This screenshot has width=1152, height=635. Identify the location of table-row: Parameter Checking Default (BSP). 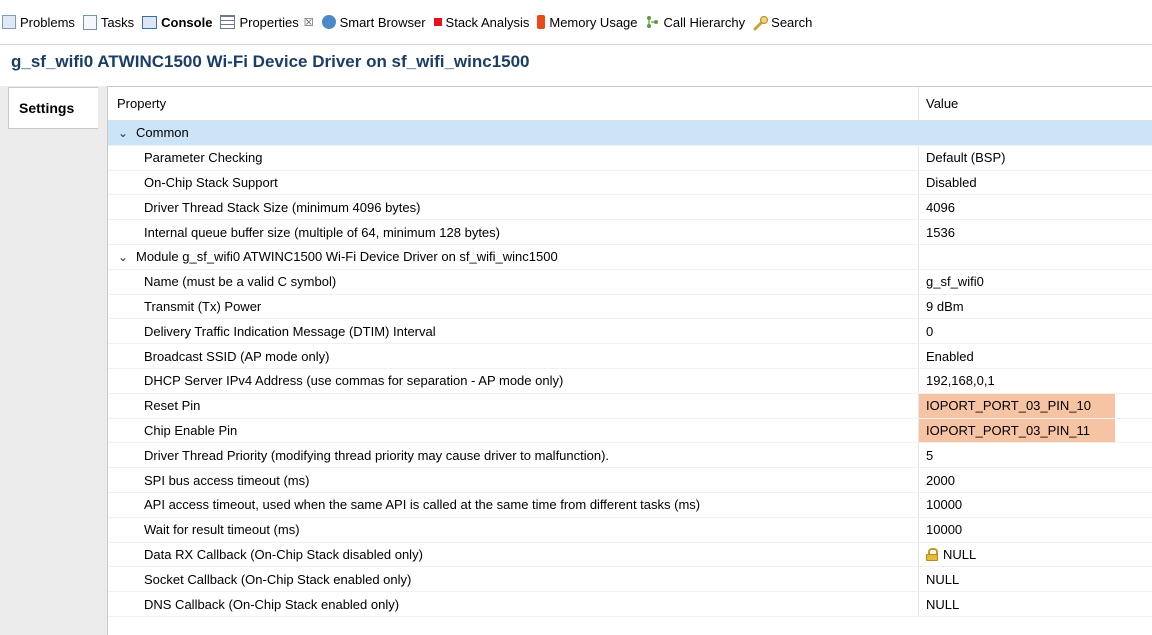
(630, 158).